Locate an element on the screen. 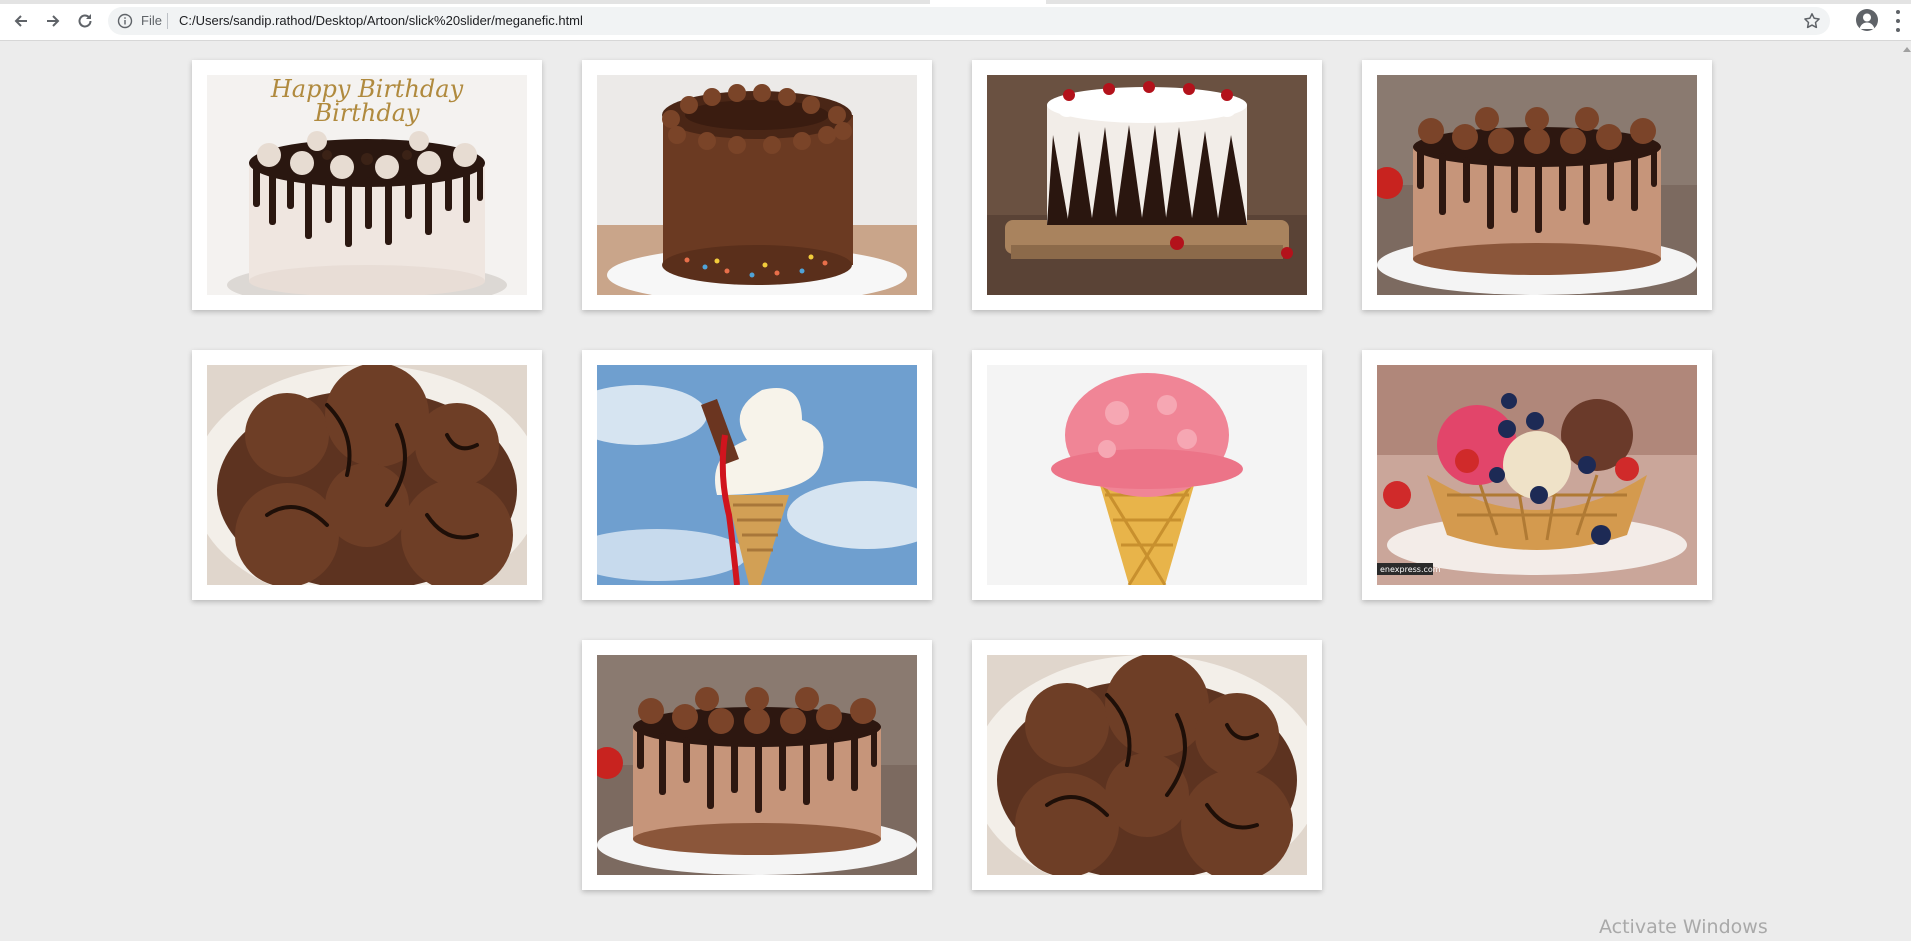 Image resolution: width=1911 pixels, height=941 pixels. forward-button is located at coordinates (53, 21).